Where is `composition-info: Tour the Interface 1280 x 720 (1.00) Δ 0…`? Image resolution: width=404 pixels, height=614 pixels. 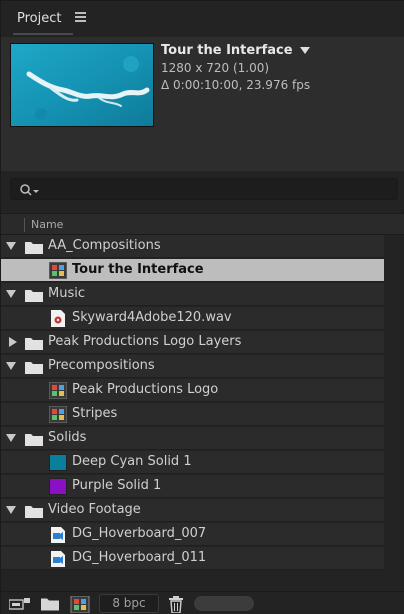
composition-info: Tour the Interface 1280 x 720 (1.00) Δ 0… is located at coordinates (235, 67).